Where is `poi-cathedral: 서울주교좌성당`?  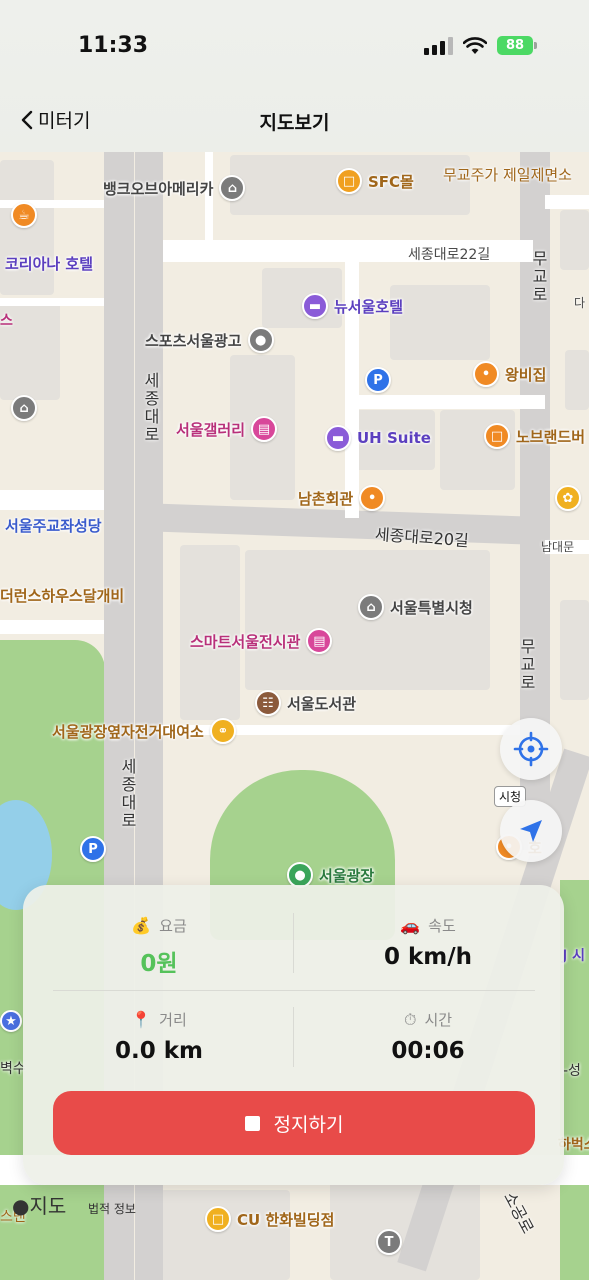 poi-cathedral: 서울주교좌성당 is located at coordinates (53, 525).